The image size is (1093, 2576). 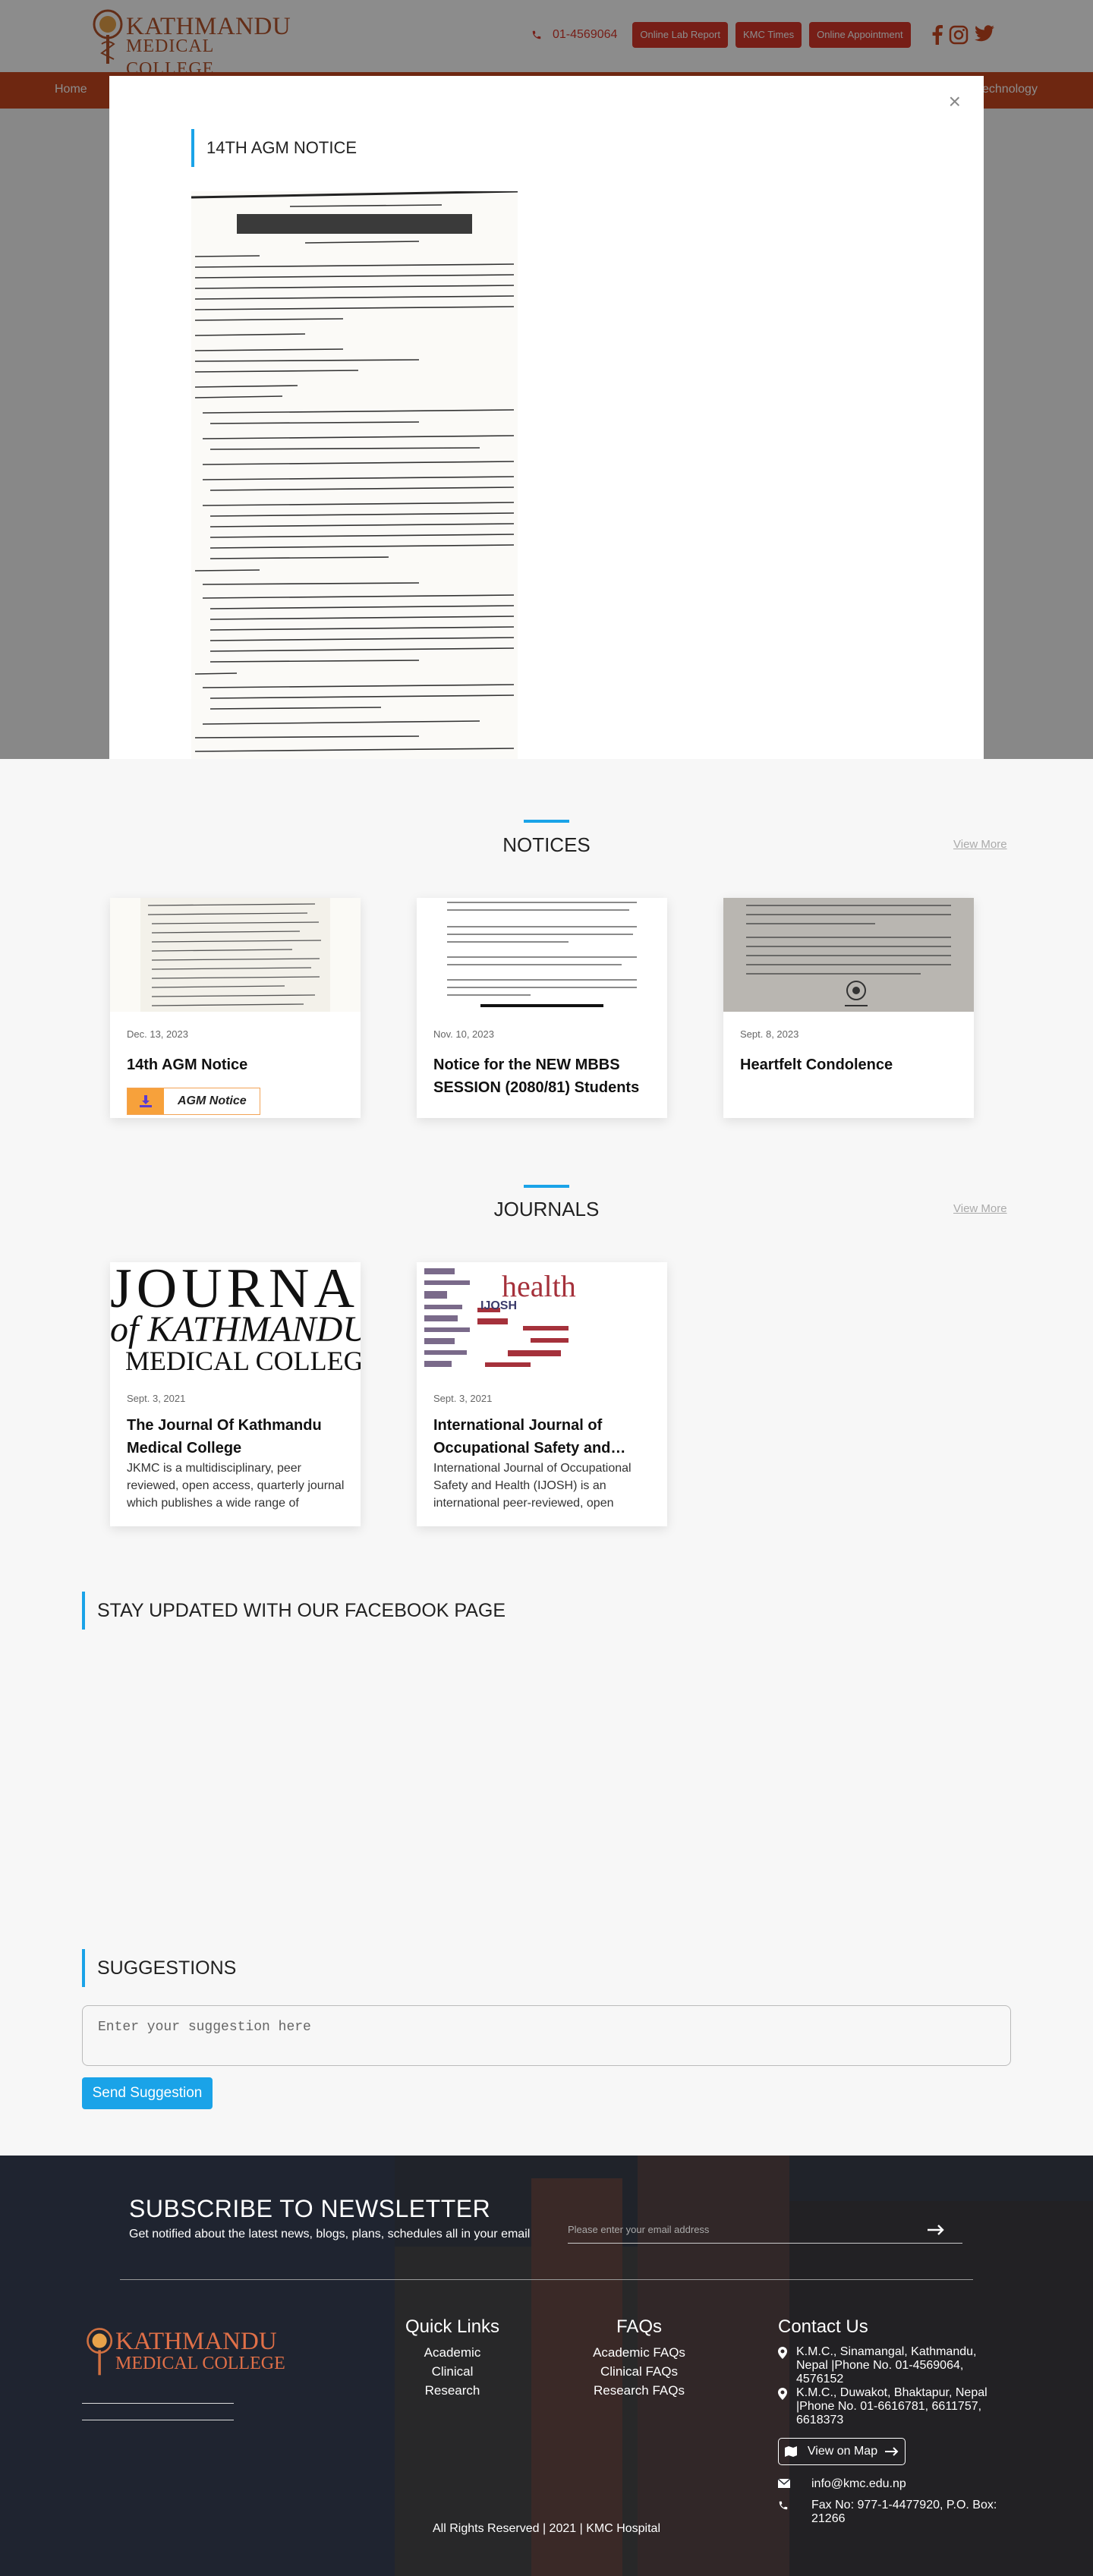 What do you see at coordinates (546, 821) in the screenshot?
I see `notices-title-bar` at bounding box center [546, 821].